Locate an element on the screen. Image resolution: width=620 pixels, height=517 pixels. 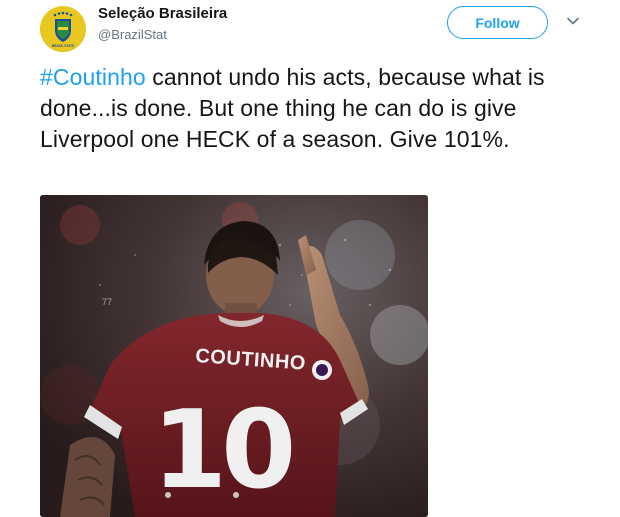
display-name: Seleção Brasileira is located at coordinates (162, 13).